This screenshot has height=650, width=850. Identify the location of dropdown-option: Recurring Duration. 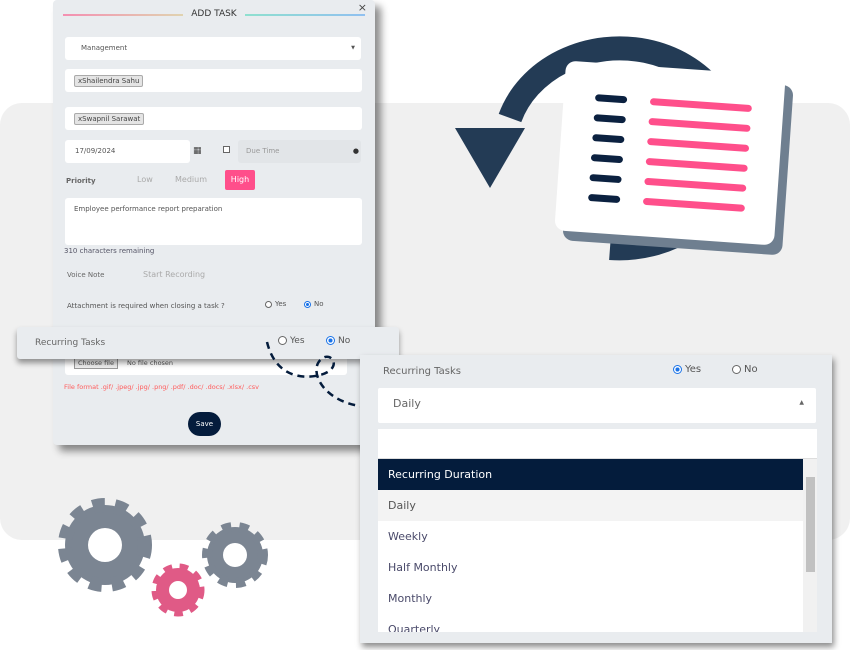
(590, 474).